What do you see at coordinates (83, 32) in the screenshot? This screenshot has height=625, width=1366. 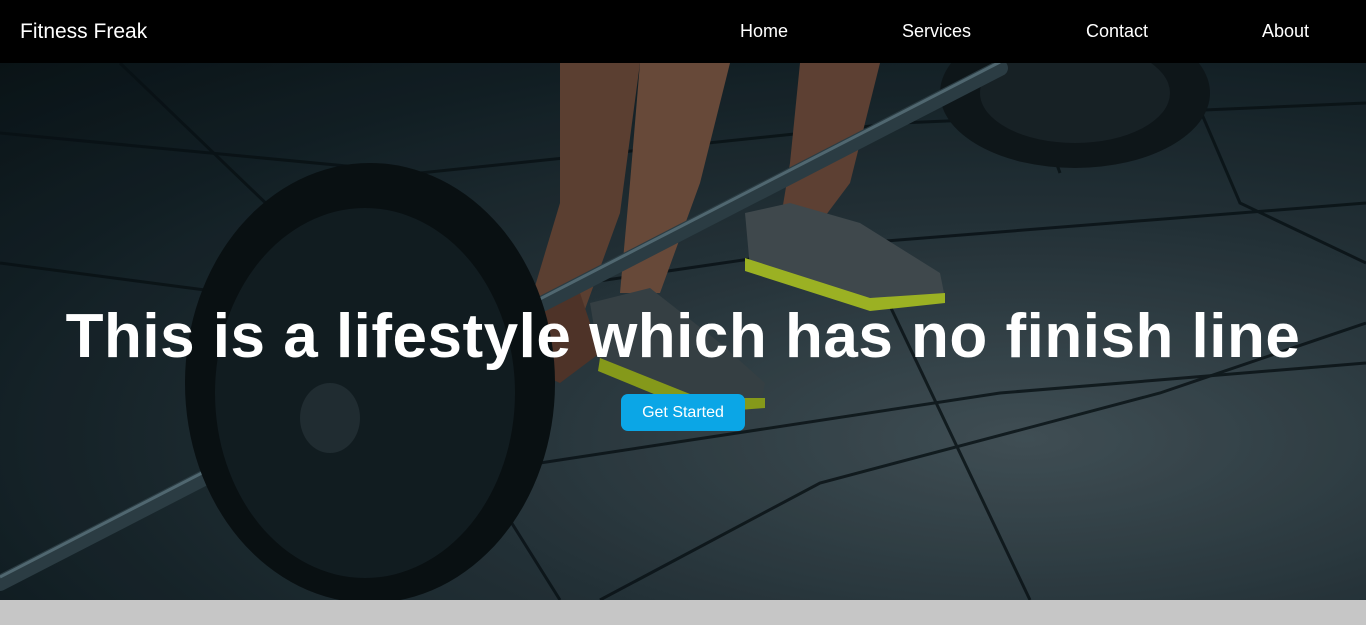 I see `brand-logo: Fitness Freak` at bounding box center [83, 32].